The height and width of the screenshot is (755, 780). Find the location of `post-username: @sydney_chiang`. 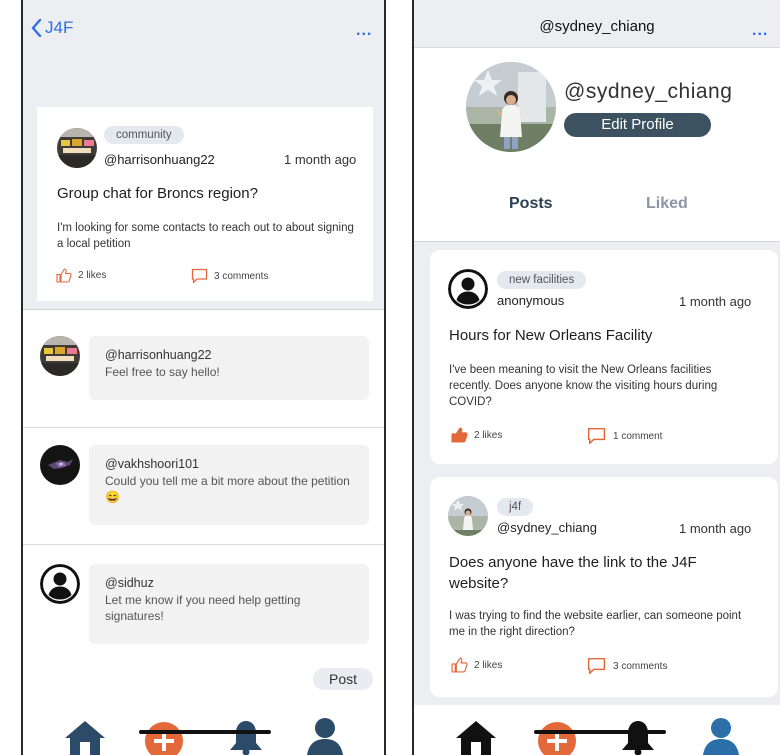

post-username: @sydney_chiang is located at coordinates (547, 527).